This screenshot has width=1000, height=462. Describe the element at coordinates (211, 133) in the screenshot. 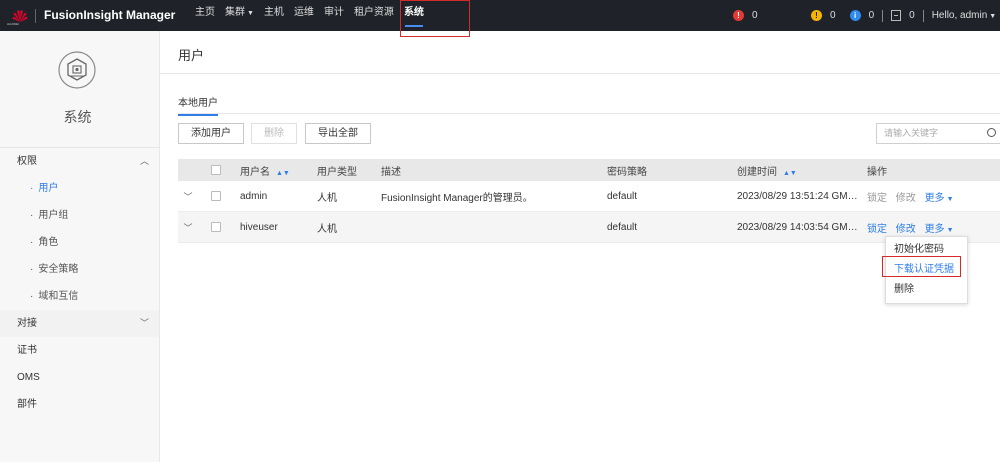

I see `add-user-button: 添加用户` at that location.